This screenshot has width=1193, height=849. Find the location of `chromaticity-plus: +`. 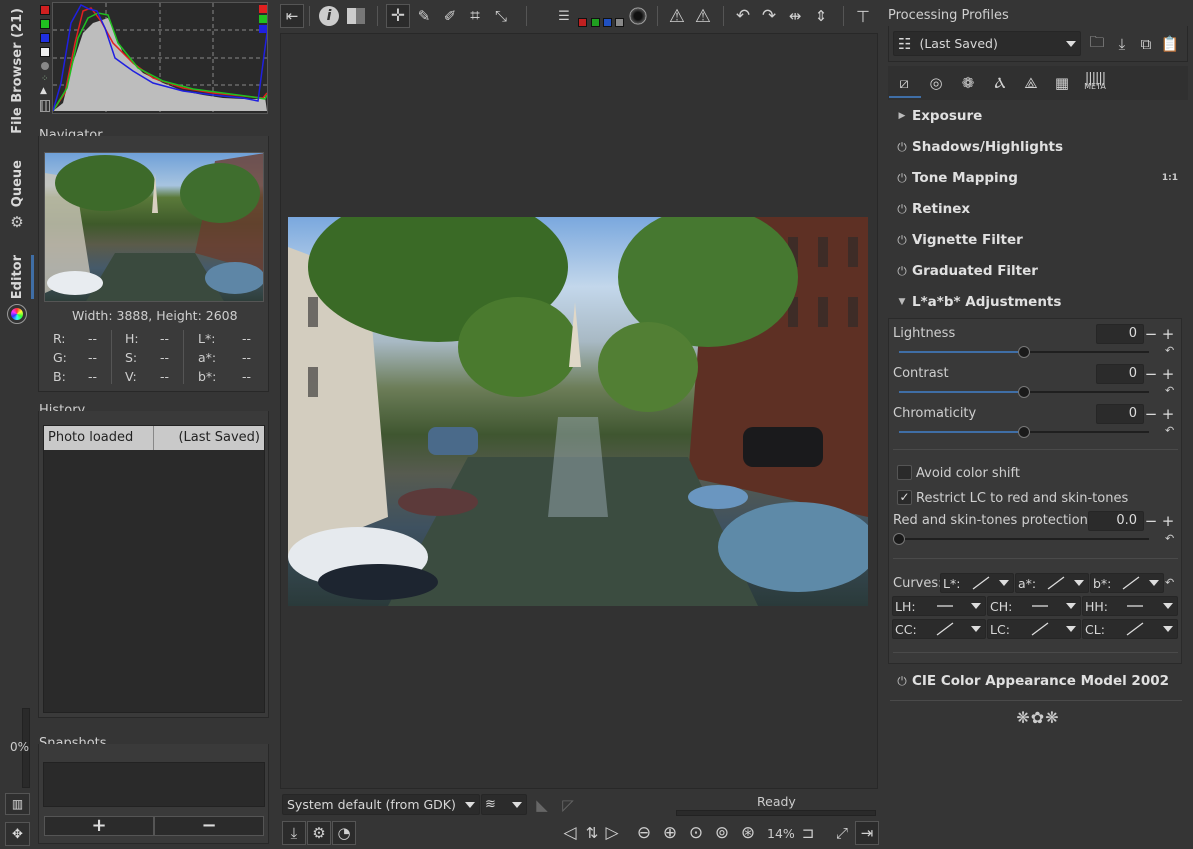

chromaticity-plus: + is located at coordinates (1168, 414).